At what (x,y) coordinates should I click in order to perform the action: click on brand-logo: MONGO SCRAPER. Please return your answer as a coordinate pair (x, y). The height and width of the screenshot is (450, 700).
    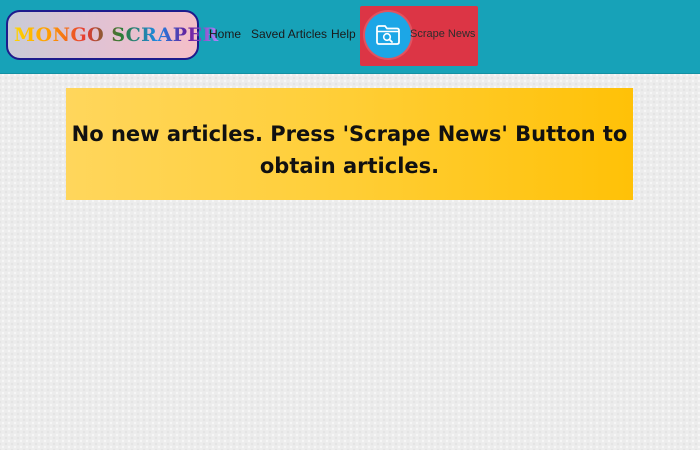
    Looking at the image, I should click on (112, 35).